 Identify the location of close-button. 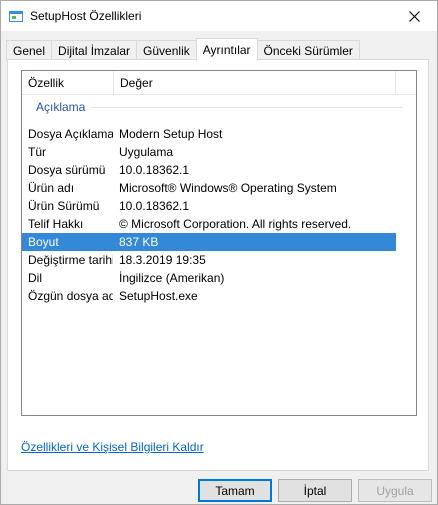
(414, 16).